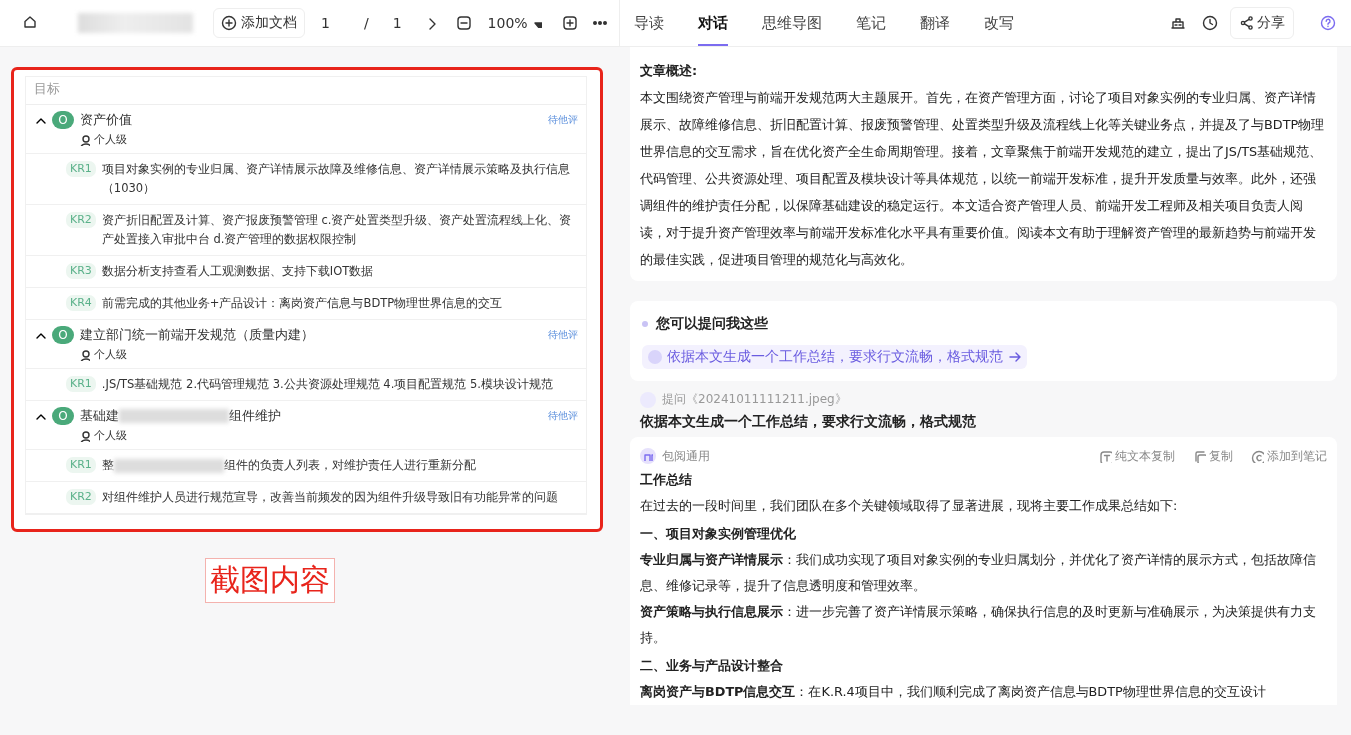  What do you see at coordinates (1257, 456) in the screenshot?
I see `note-icon` at bounding box center [1257, 456].